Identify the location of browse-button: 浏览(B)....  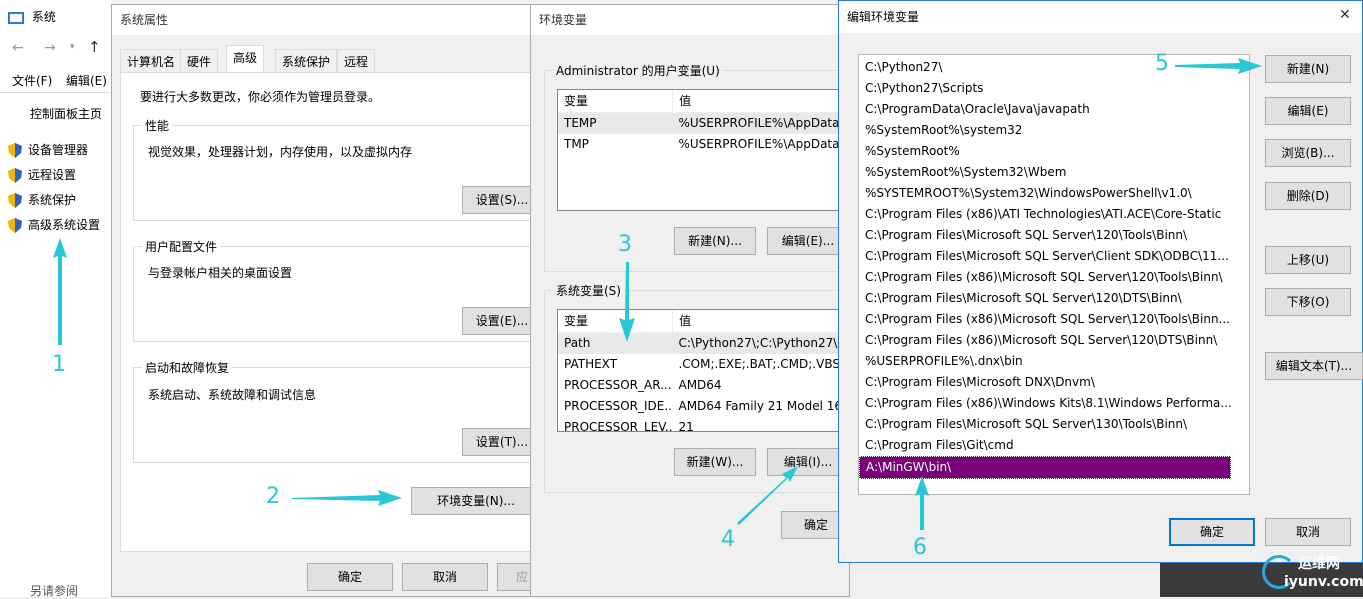
(1308, 153).